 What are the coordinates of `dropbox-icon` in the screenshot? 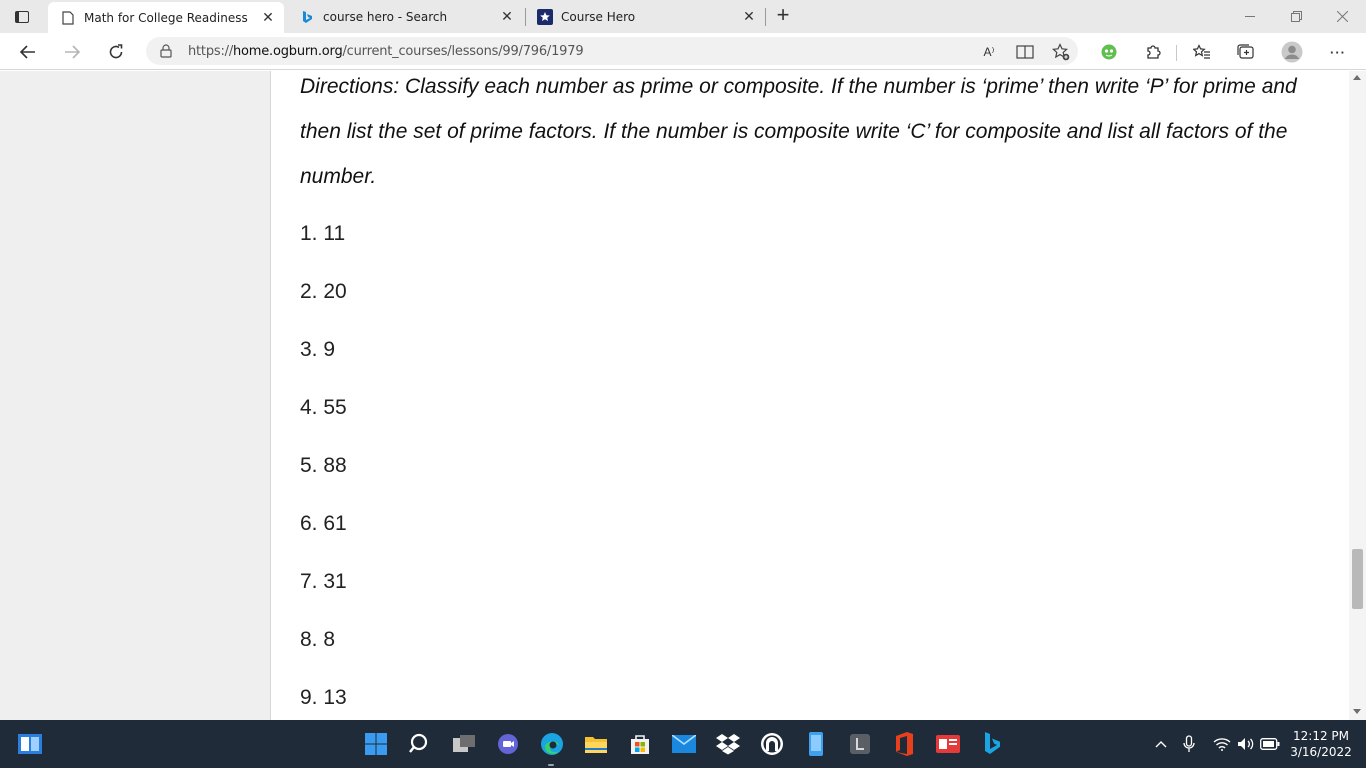 It's located at (728, 744).